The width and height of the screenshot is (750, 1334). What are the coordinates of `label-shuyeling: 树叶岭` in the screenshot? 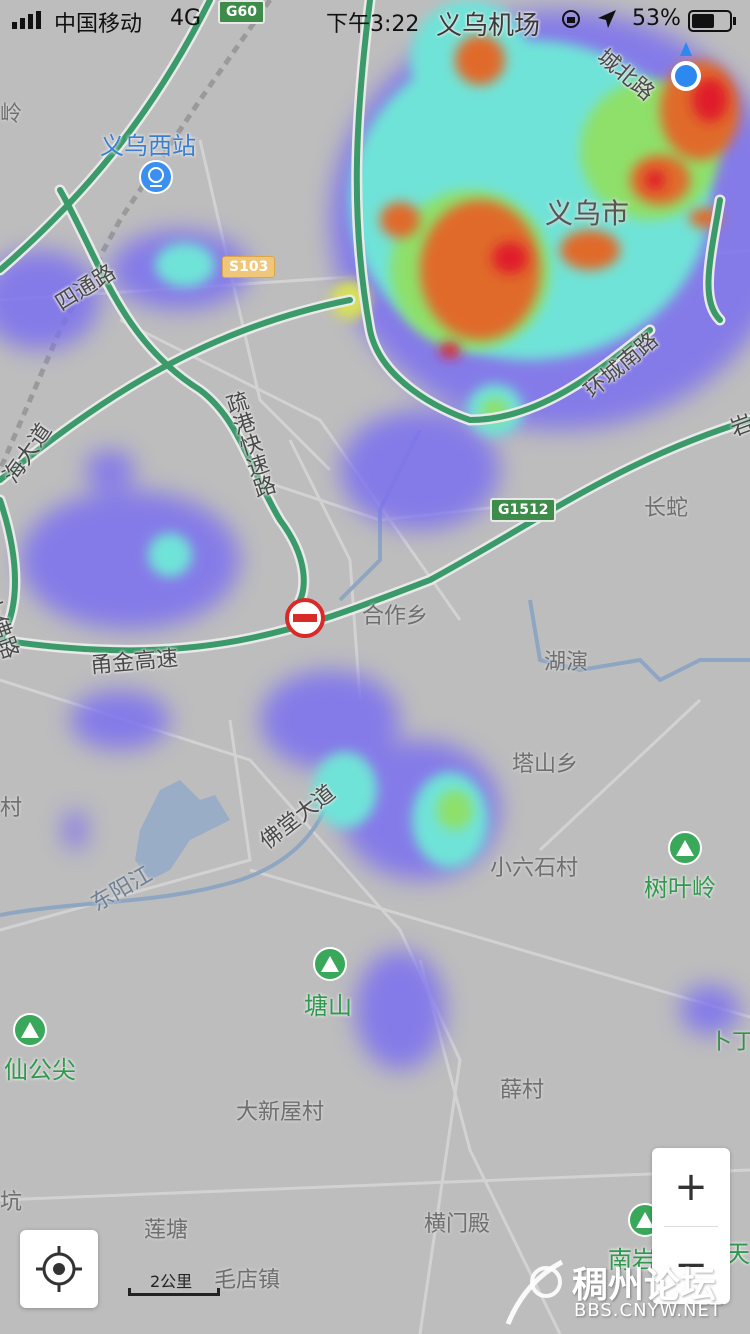 It's located at (680, 888).